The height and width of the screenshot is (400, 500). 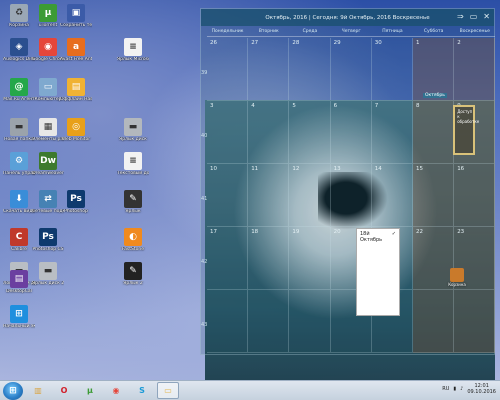 I want to click on taskbar-app-skype: S, so click(x=142, y=390).